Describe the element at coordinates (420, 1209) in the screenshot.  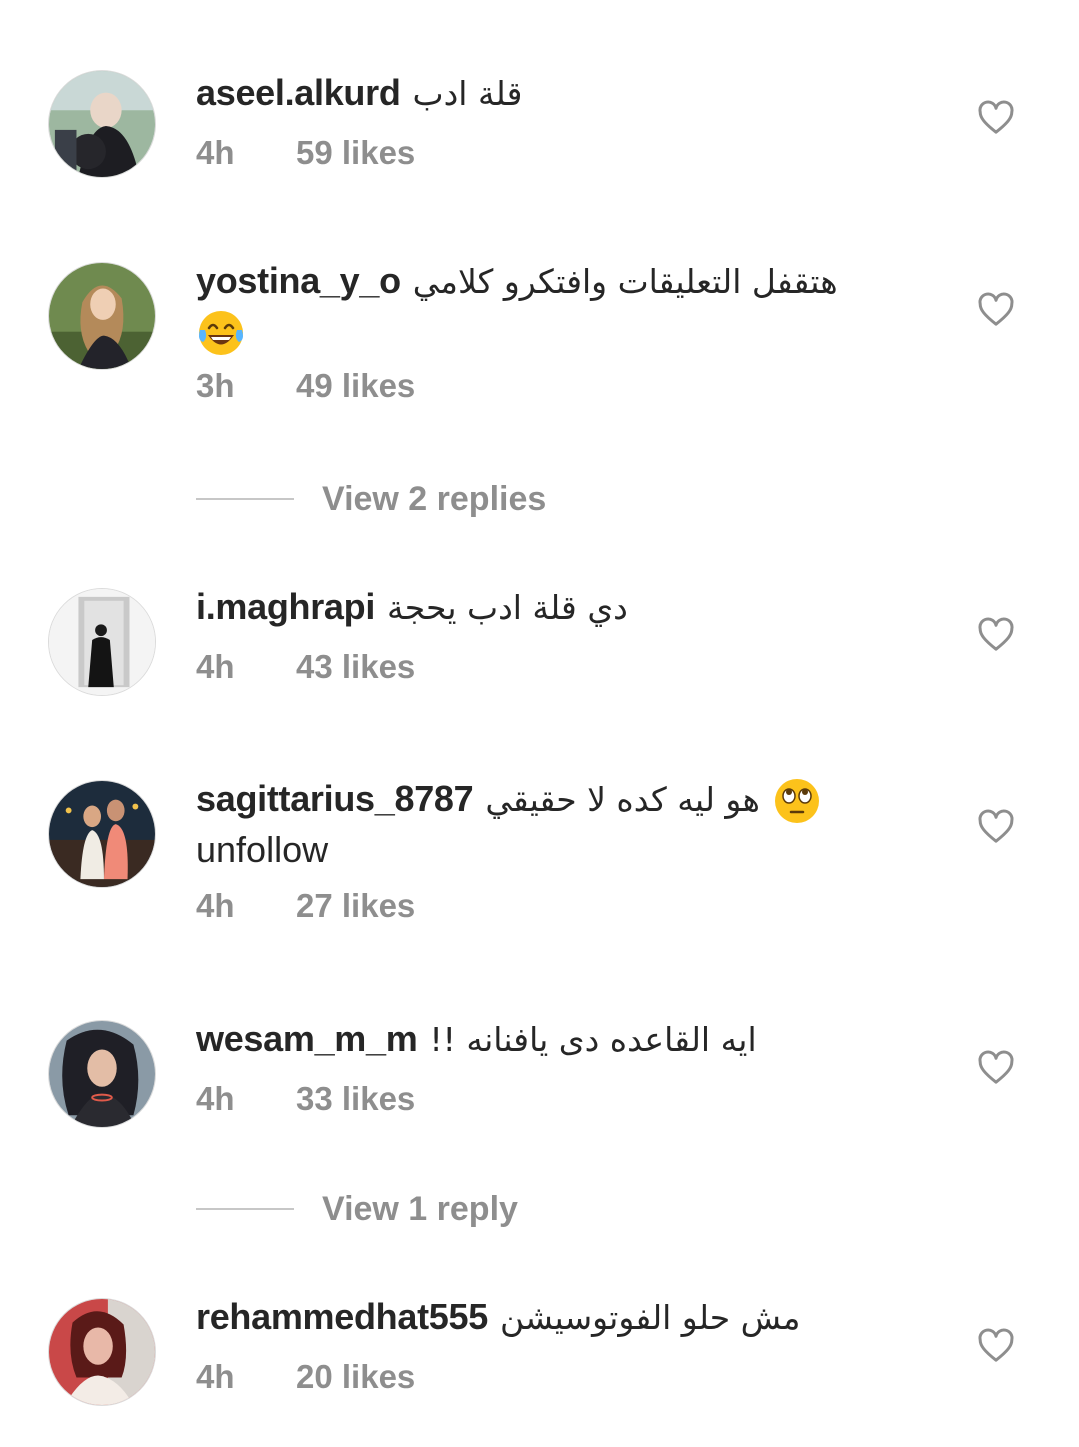
I see `view-replies-label: View 1 reply` at that location.